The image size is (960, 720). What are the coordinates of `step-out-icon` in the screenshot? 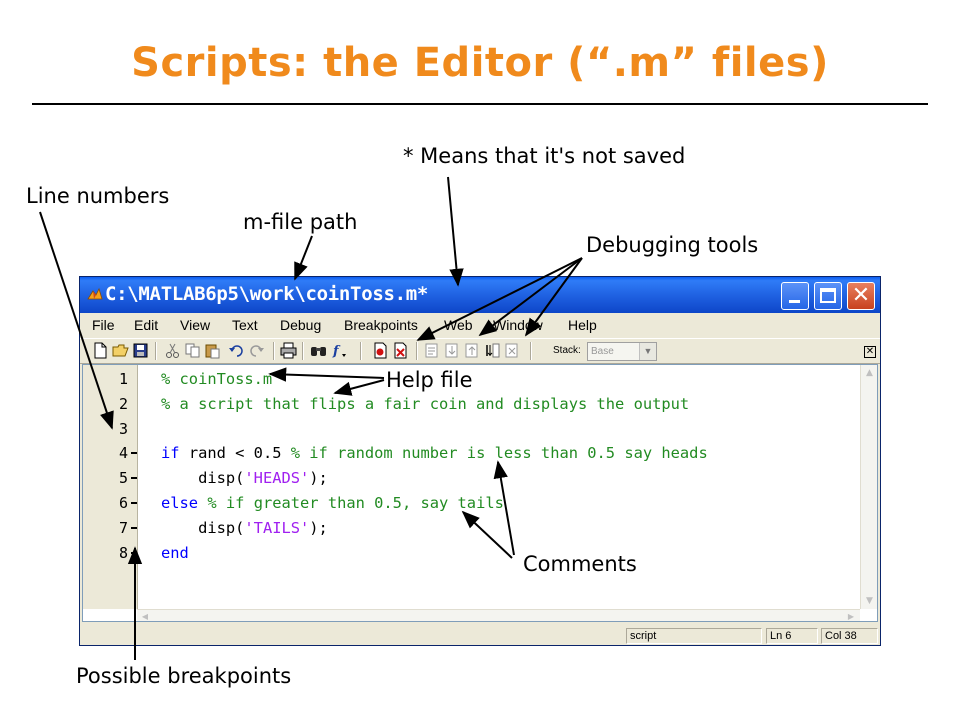 It's located at (472, 350).